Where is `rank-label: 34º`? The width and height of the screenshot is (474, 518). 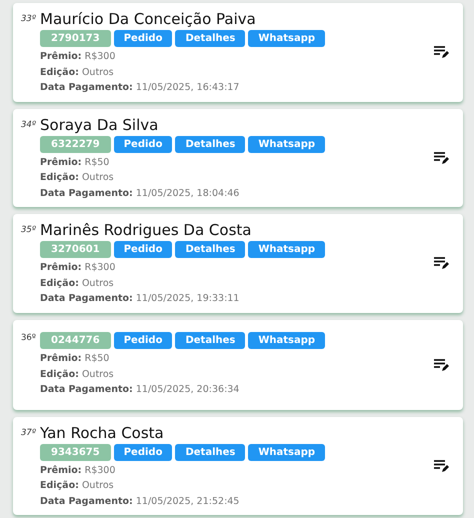
rank-label: 34º is located at coordinates (29, 124).